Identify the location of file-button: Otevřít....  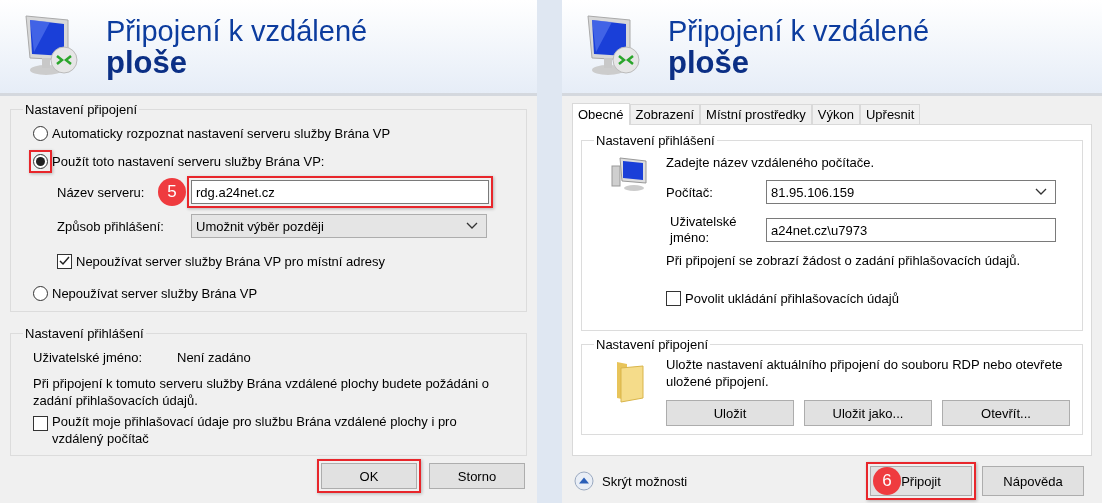
(1006, 413).